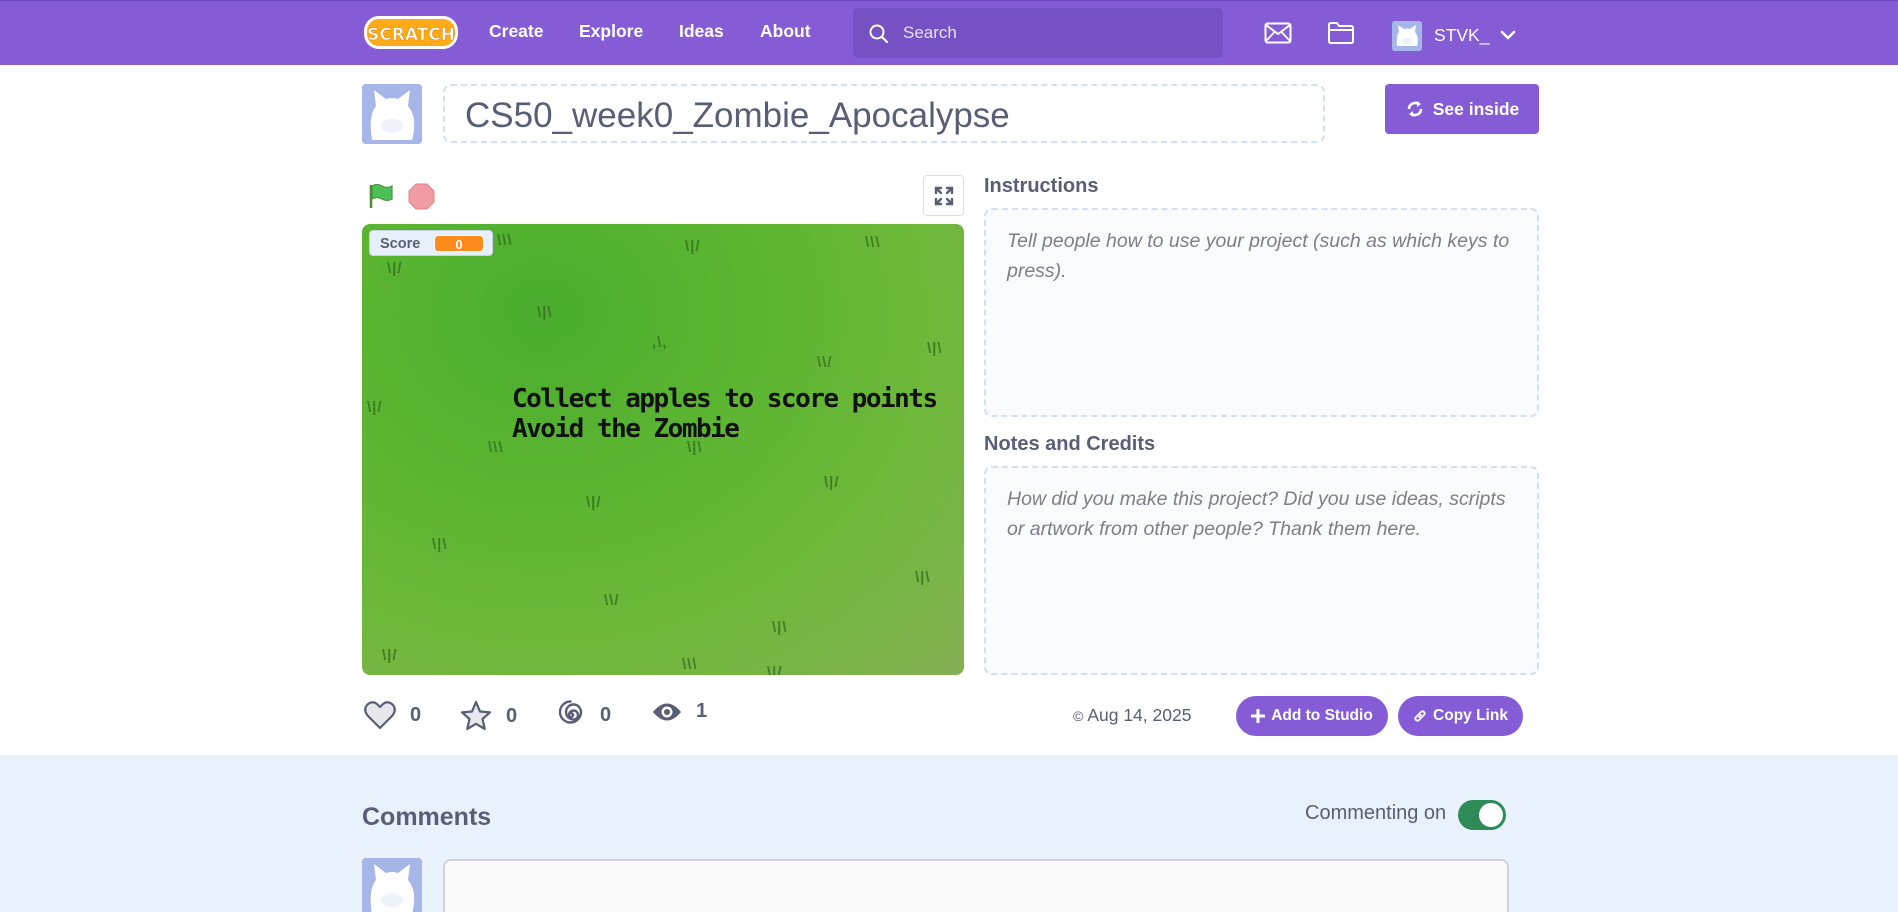 Image resolution: width=1898 pixels, height=912 pixels. I want to click on search-icon, so click(879, 34).